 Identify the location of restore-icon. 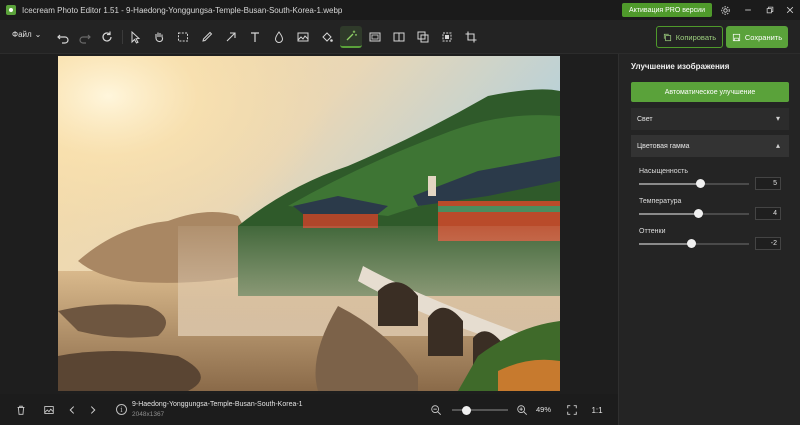
(770, 10).